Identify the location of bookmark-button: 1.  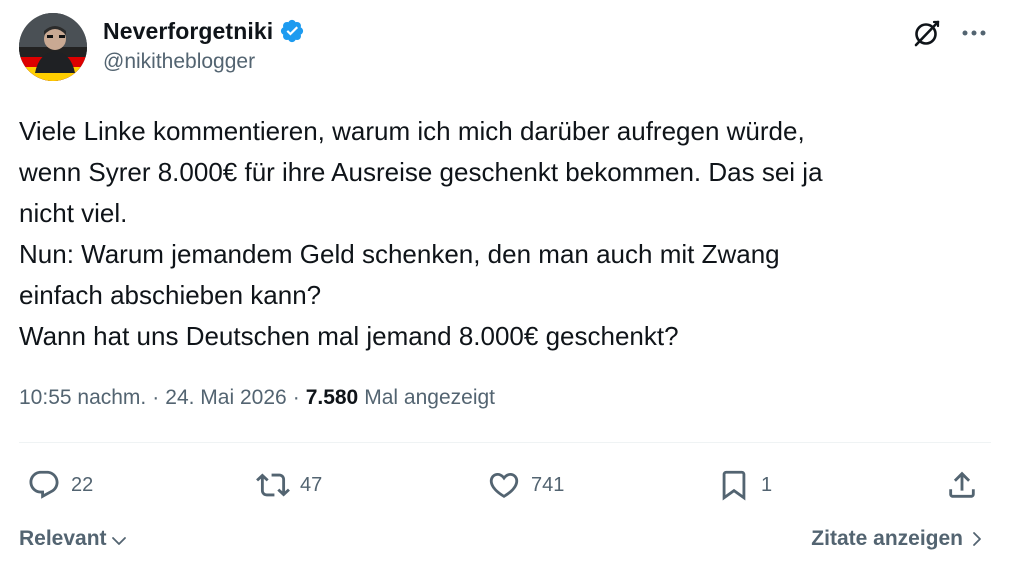
(744, 485).